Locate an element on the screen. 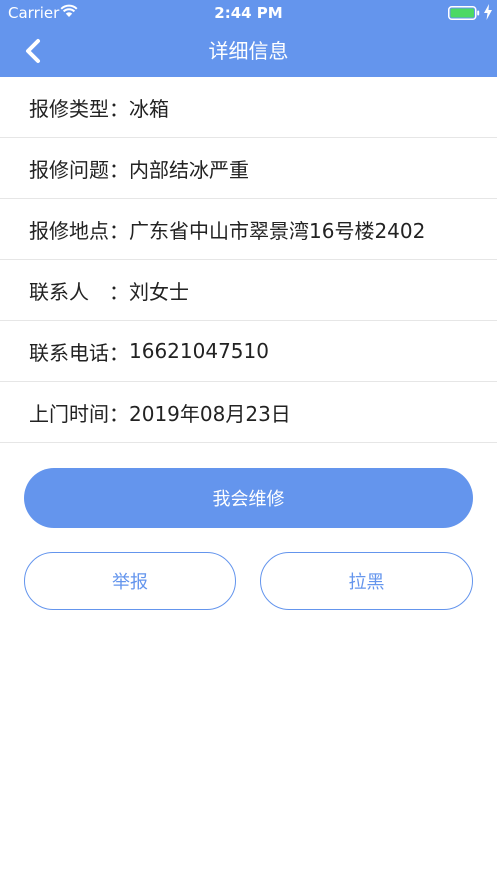 The height and width of the screenshot is (883, 497). detail-row-repair-location: 报修地点： 广东省中山市翠景湾16号楼2402 is located at coordinates (248, 229).